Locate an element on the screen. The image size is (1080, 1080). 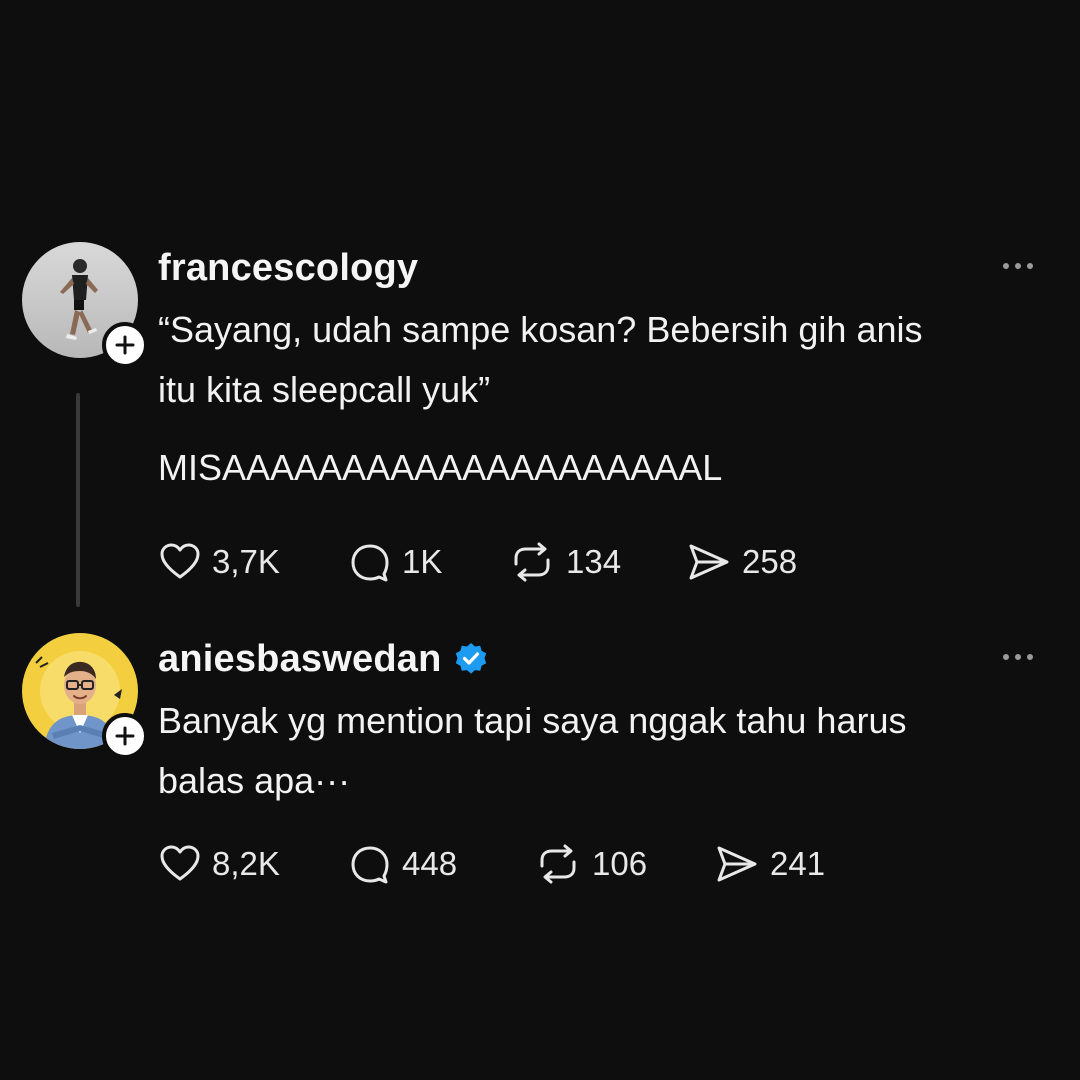
reply-count: 448 is located at coordinates (430, 863).